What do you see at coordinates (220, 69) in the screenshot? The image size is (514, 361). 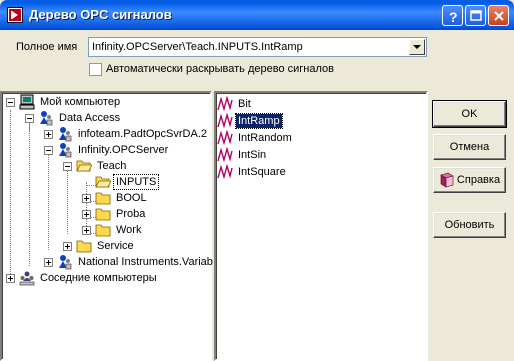 I see `auto-expand-label: Автоматически раскрывать дерево сигналов` at bounding box center [220, 69].